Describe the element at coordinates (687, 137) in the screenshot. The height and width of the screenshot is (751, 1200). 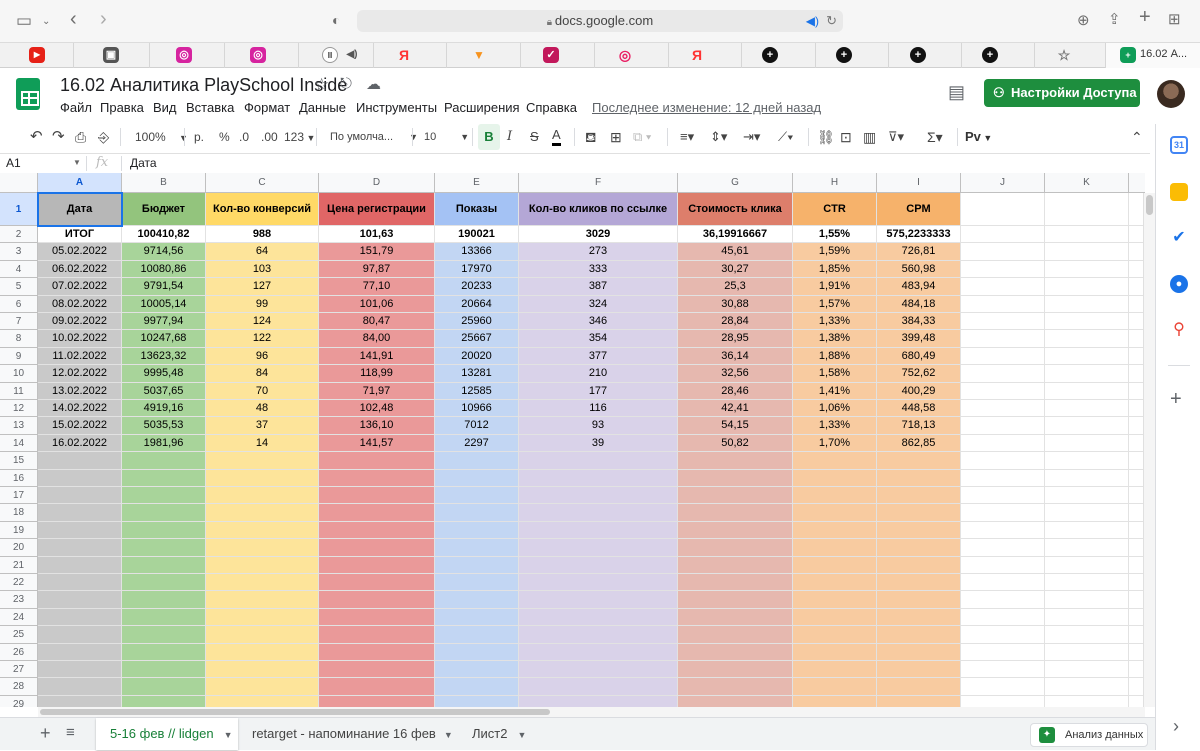
I see `horizontal-align-icon: ≡▾` at that location.